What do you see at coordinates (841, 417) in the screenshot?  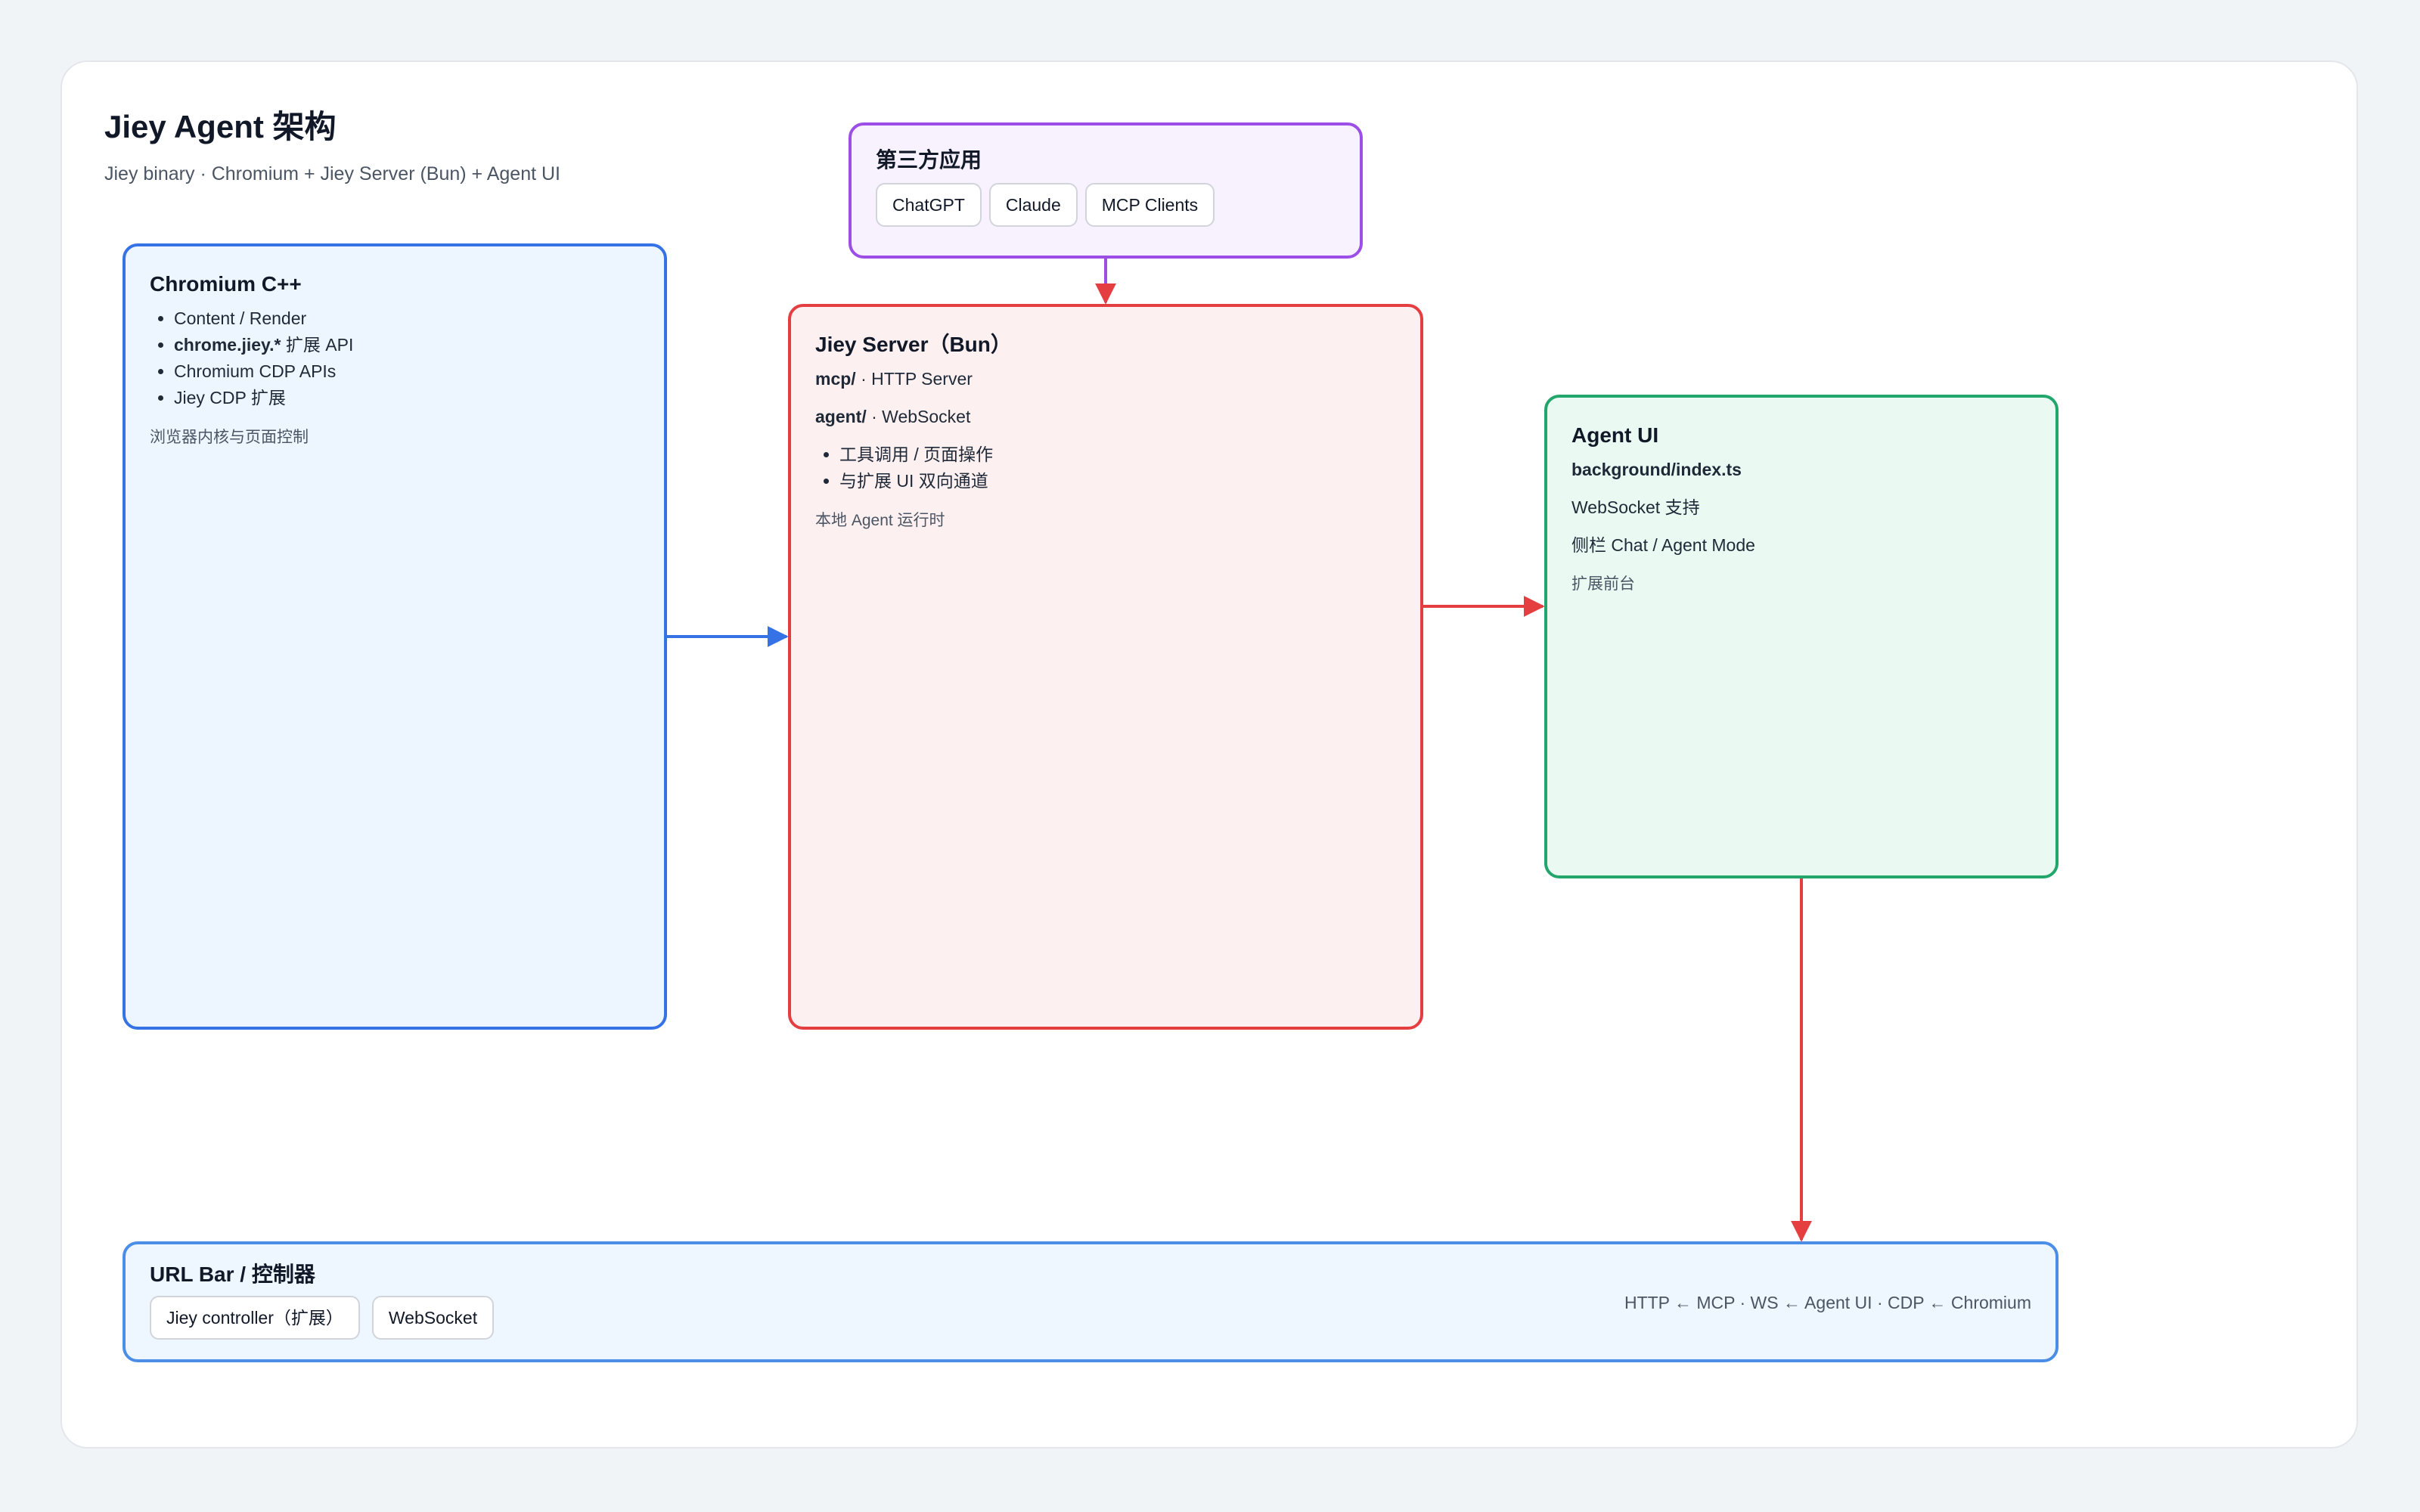 I see `server-agent-label: agent/` at bounding box center [841, 417].